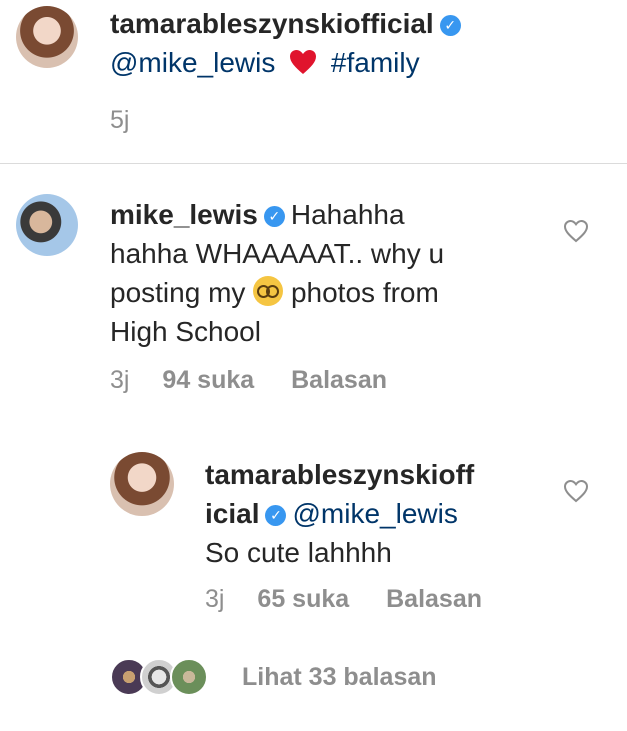 The height and width of the screenshot is (731, 627). What do you see at coordinates (120, 120) in the screenshot?
I see `caption-time: 5j` at bounding box center [120, 120].